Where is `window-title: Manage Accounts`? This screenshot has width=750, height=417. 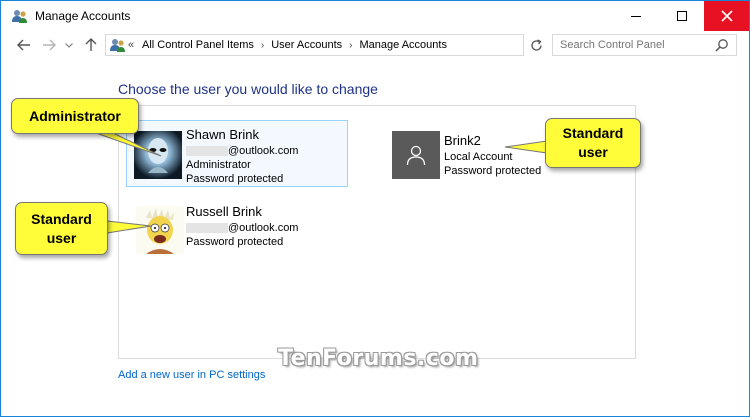 window-title: Manage Accounts is located at coordinates (83, 16).